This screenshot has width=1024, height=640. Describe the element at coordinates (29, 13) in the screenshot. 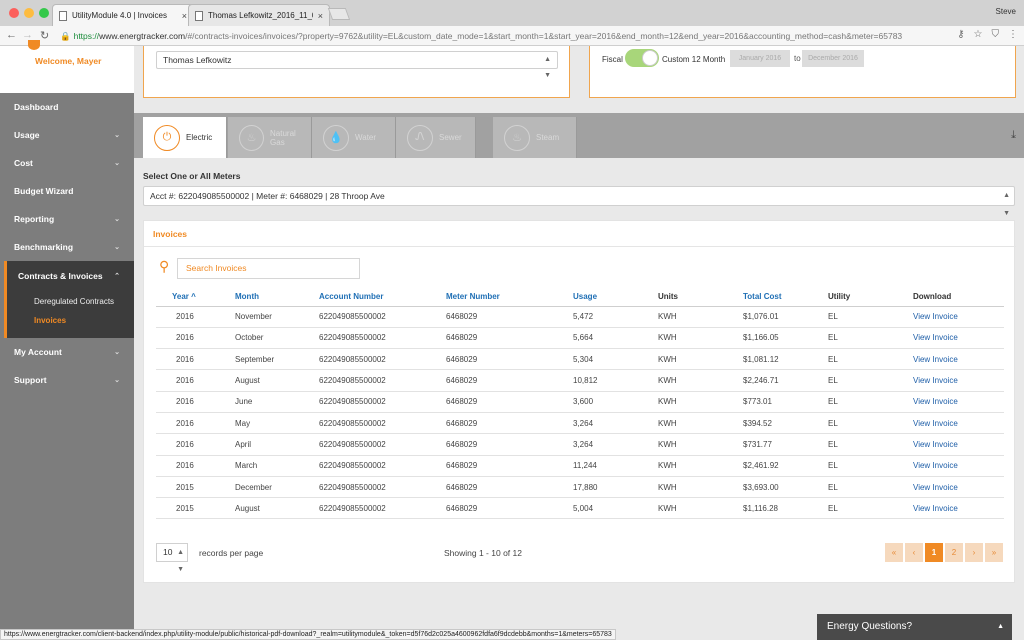

I see `minimize-window-button` at that location.